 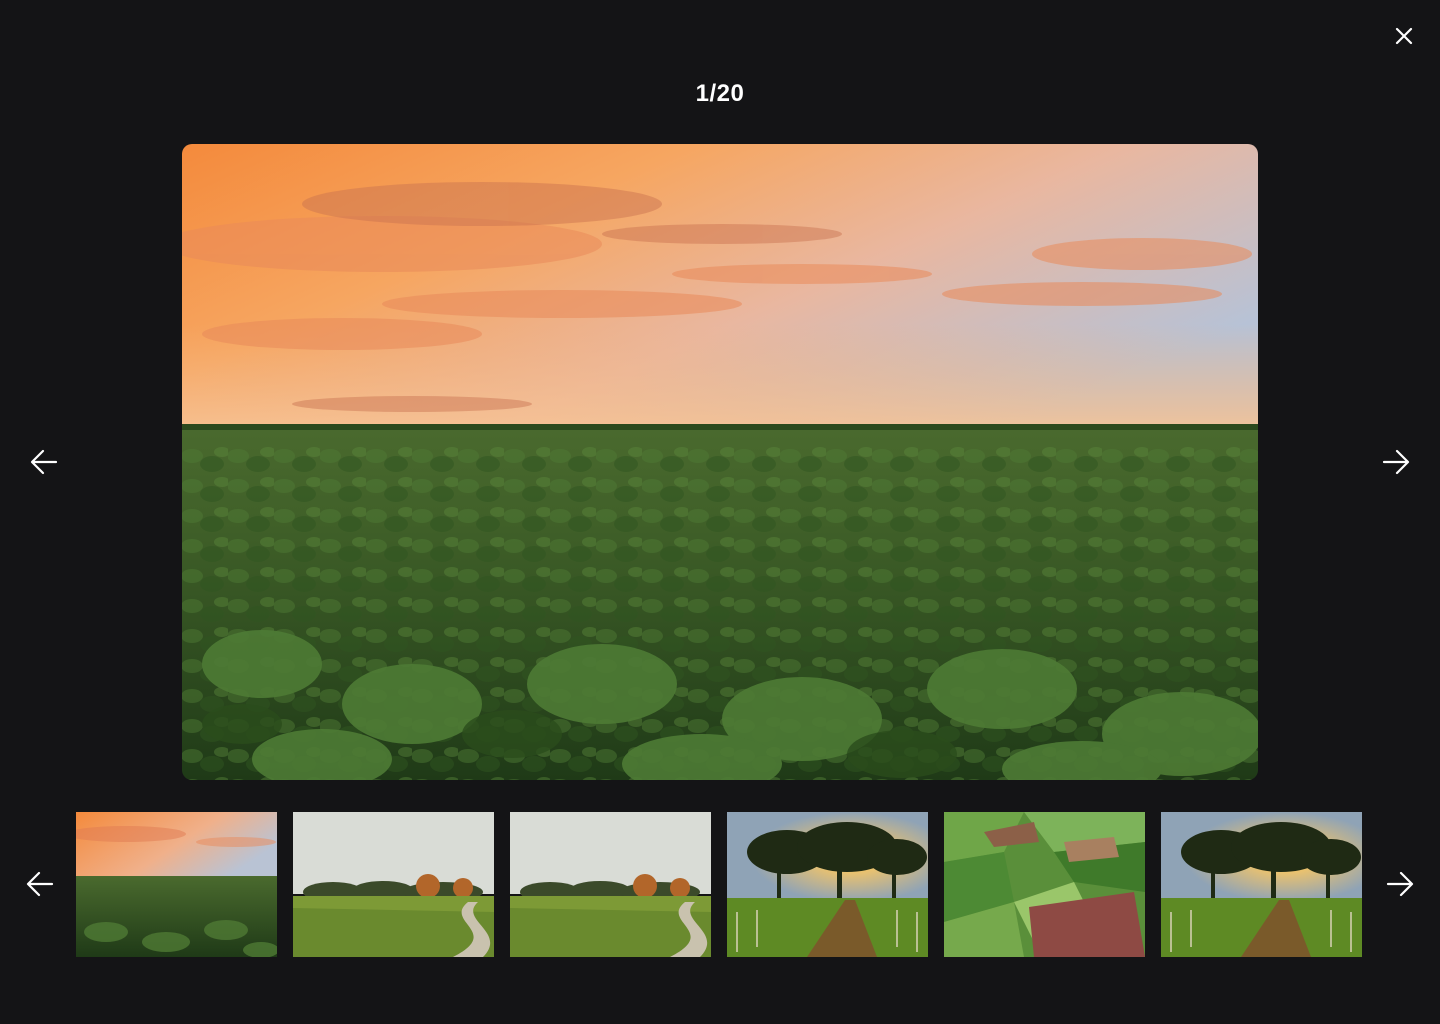 I want to click on image-counter: 1/20, so click(x=720, y=93).